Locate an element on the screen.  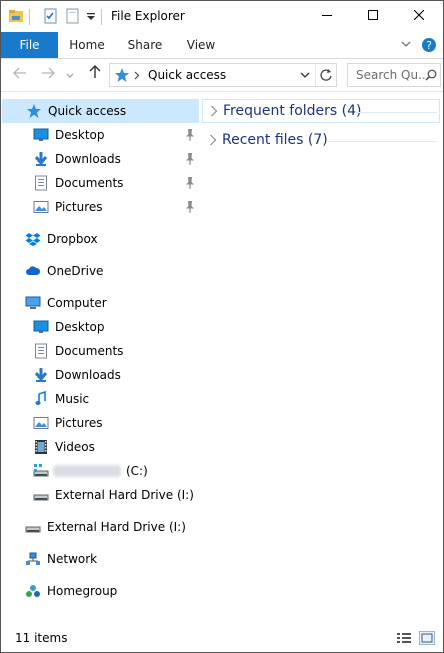
minimize-button is located at coordinates (327, 16).